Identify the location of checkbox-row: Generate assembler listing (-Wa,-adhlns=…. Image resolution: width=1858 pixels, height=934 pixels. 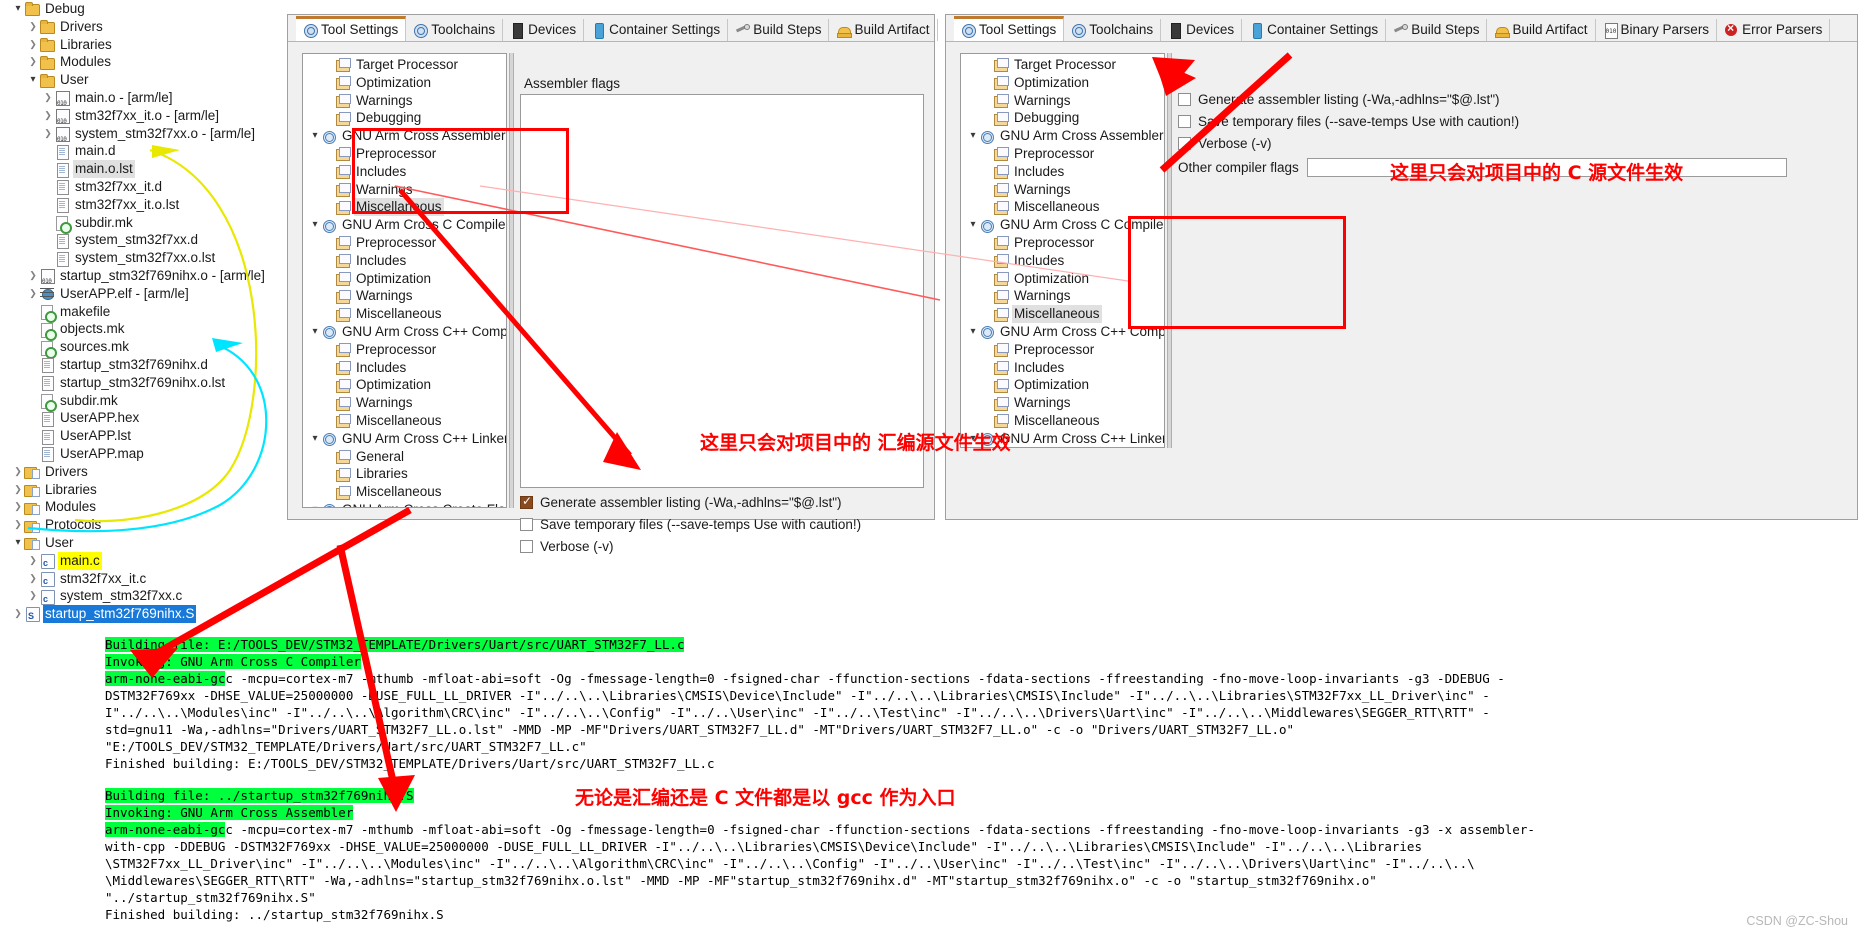
(1428, 99).